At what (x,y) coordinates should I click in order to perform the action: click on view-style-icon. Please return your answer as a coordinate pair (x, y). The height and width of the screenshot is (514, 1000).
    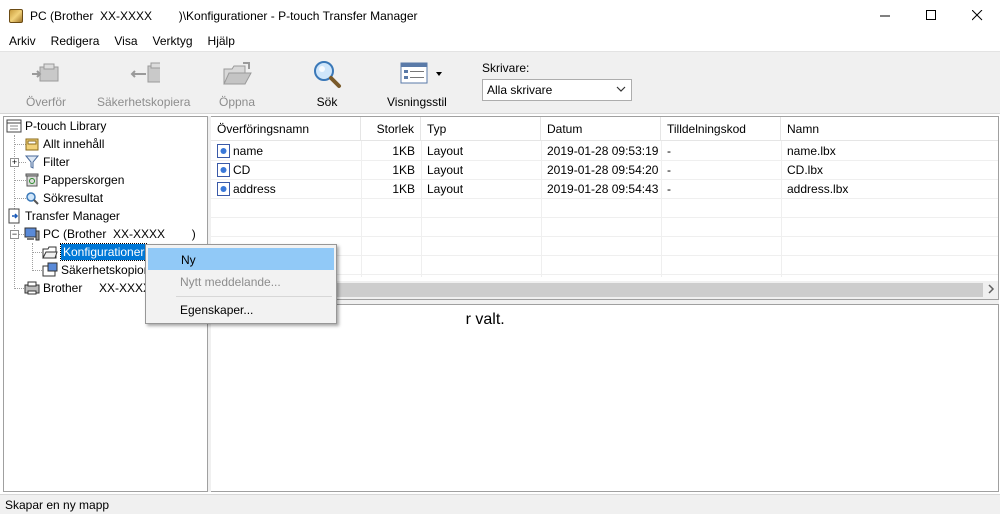
    Looking at the image, I should click on (417, 74).